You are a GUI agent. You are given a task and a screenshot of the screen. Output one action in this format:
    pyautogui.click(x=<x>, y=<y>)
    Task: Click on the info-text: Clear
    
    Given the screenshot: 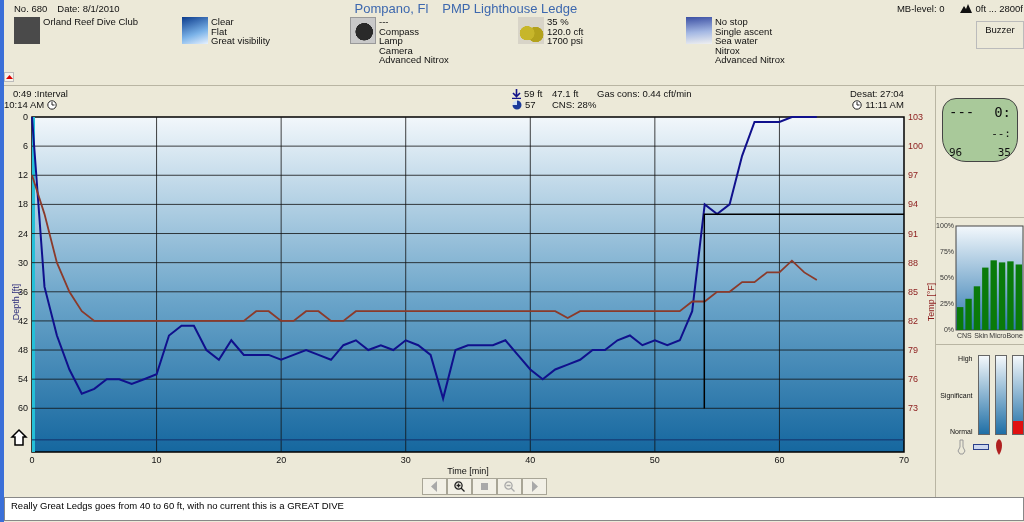 What is the action you would take?
    pyautogui.click(x=223, y=22)
    